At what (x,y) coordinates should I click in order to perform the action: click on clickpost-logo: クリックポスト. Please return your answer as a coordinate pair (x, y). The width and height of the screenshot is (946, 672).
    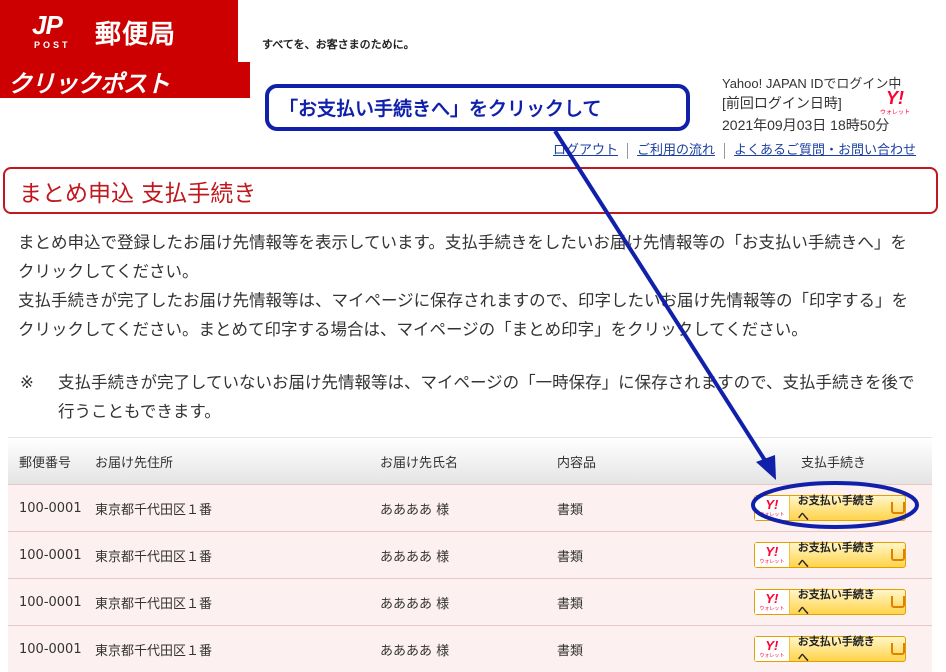
    Looking at the image, I should click on (89, 84).